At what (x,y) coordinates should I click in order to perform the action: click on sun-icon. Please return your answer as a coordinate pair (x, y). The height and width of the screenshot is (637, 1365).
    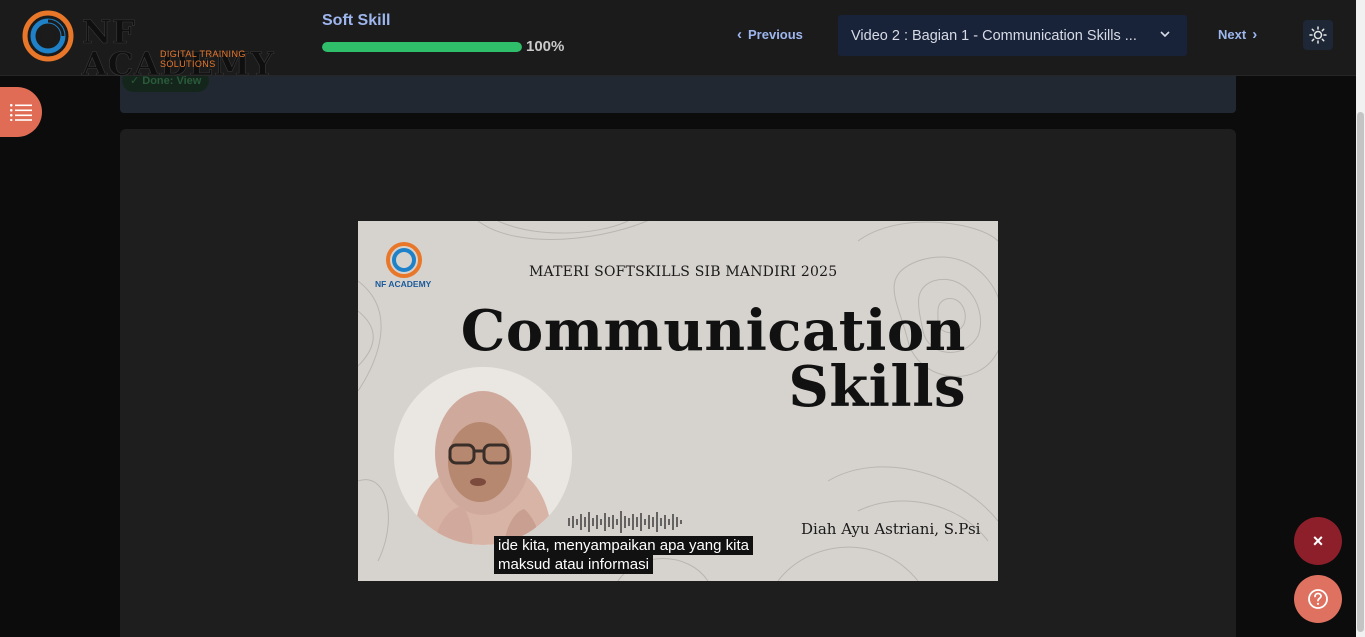
    Looking at the image, I should click on (1318, 35).